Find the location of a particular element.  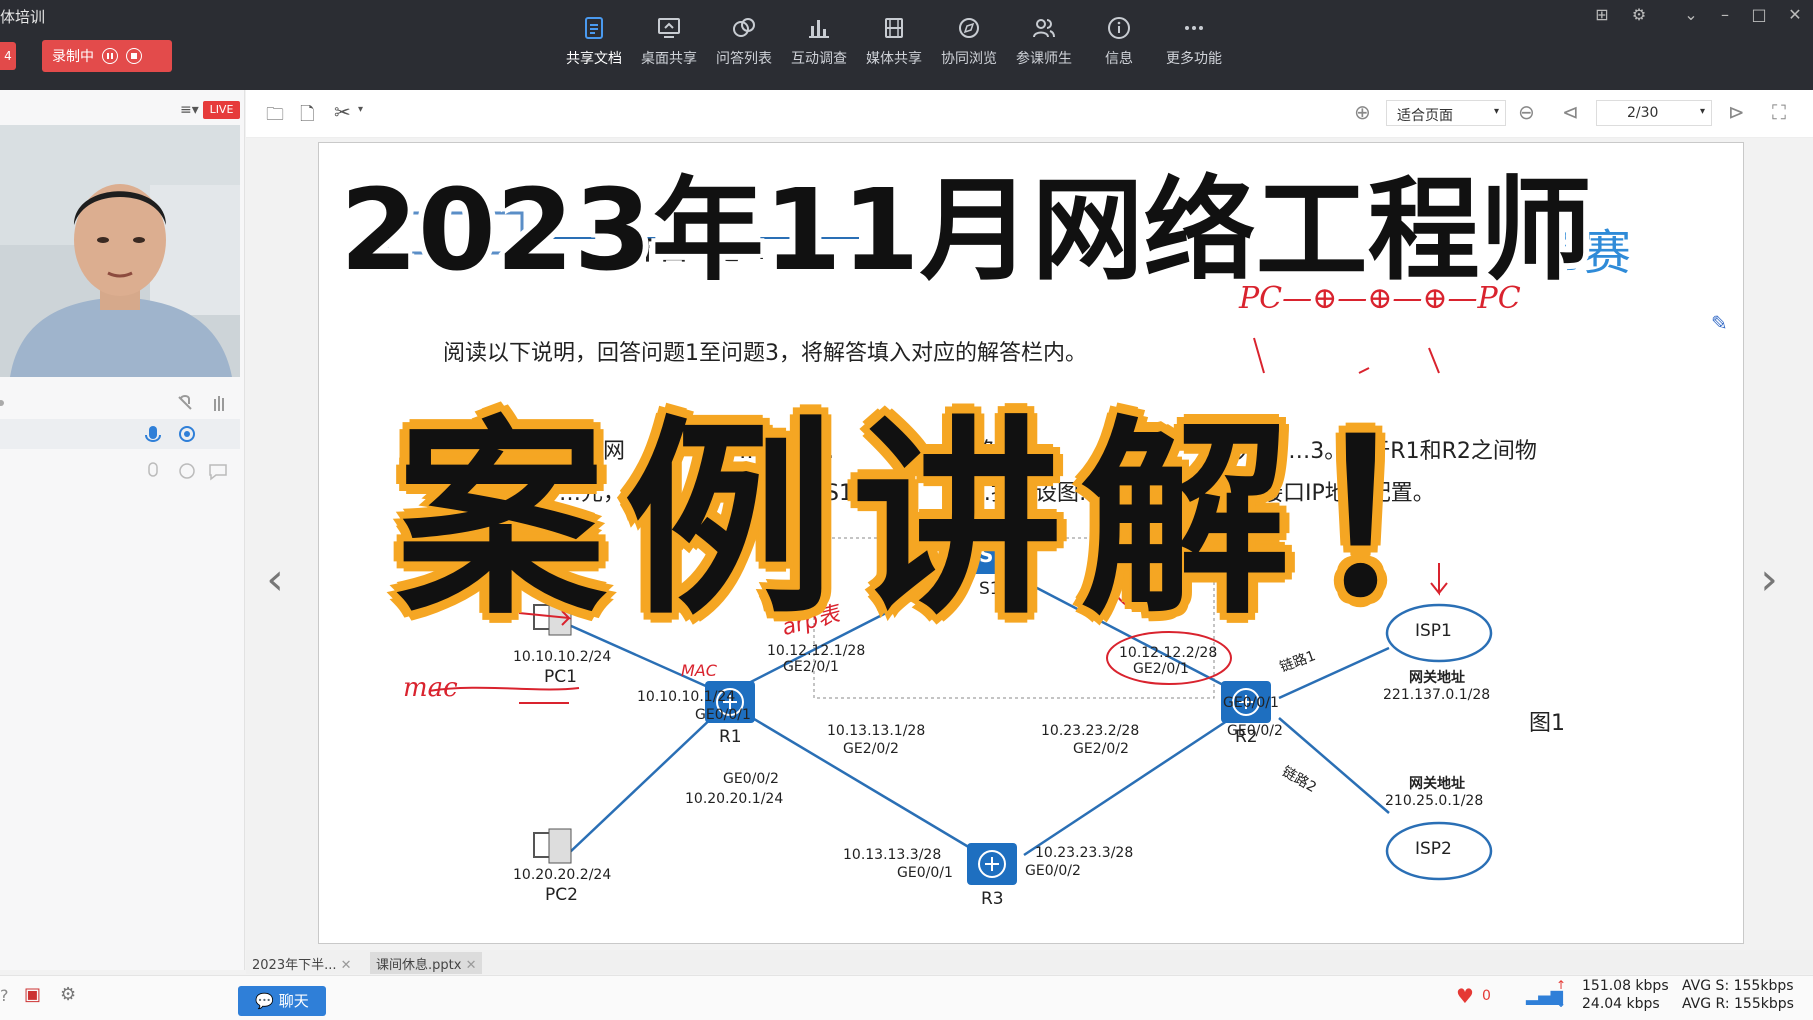

isp2-name: ISP2 is located at coordinates (1433, 849).